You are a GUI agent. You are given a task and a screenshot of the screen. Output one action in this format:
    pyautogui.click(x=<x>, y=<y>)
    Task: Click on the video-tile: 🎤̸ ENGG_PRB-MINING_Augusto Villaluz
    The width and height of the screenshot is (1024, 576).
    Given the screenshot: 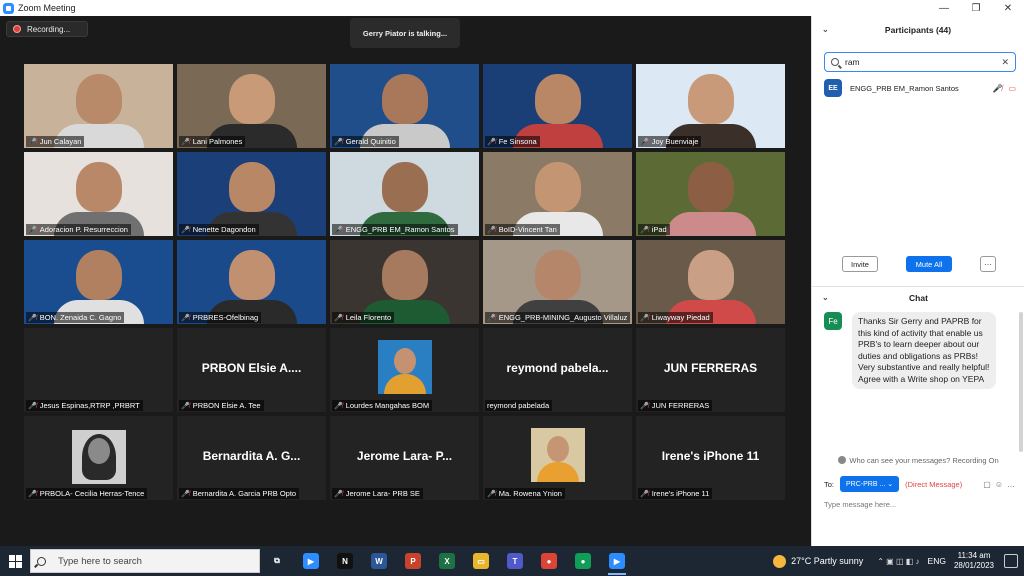 What is the action you would take?
    pyautogui.click(x=557, y=282)
    